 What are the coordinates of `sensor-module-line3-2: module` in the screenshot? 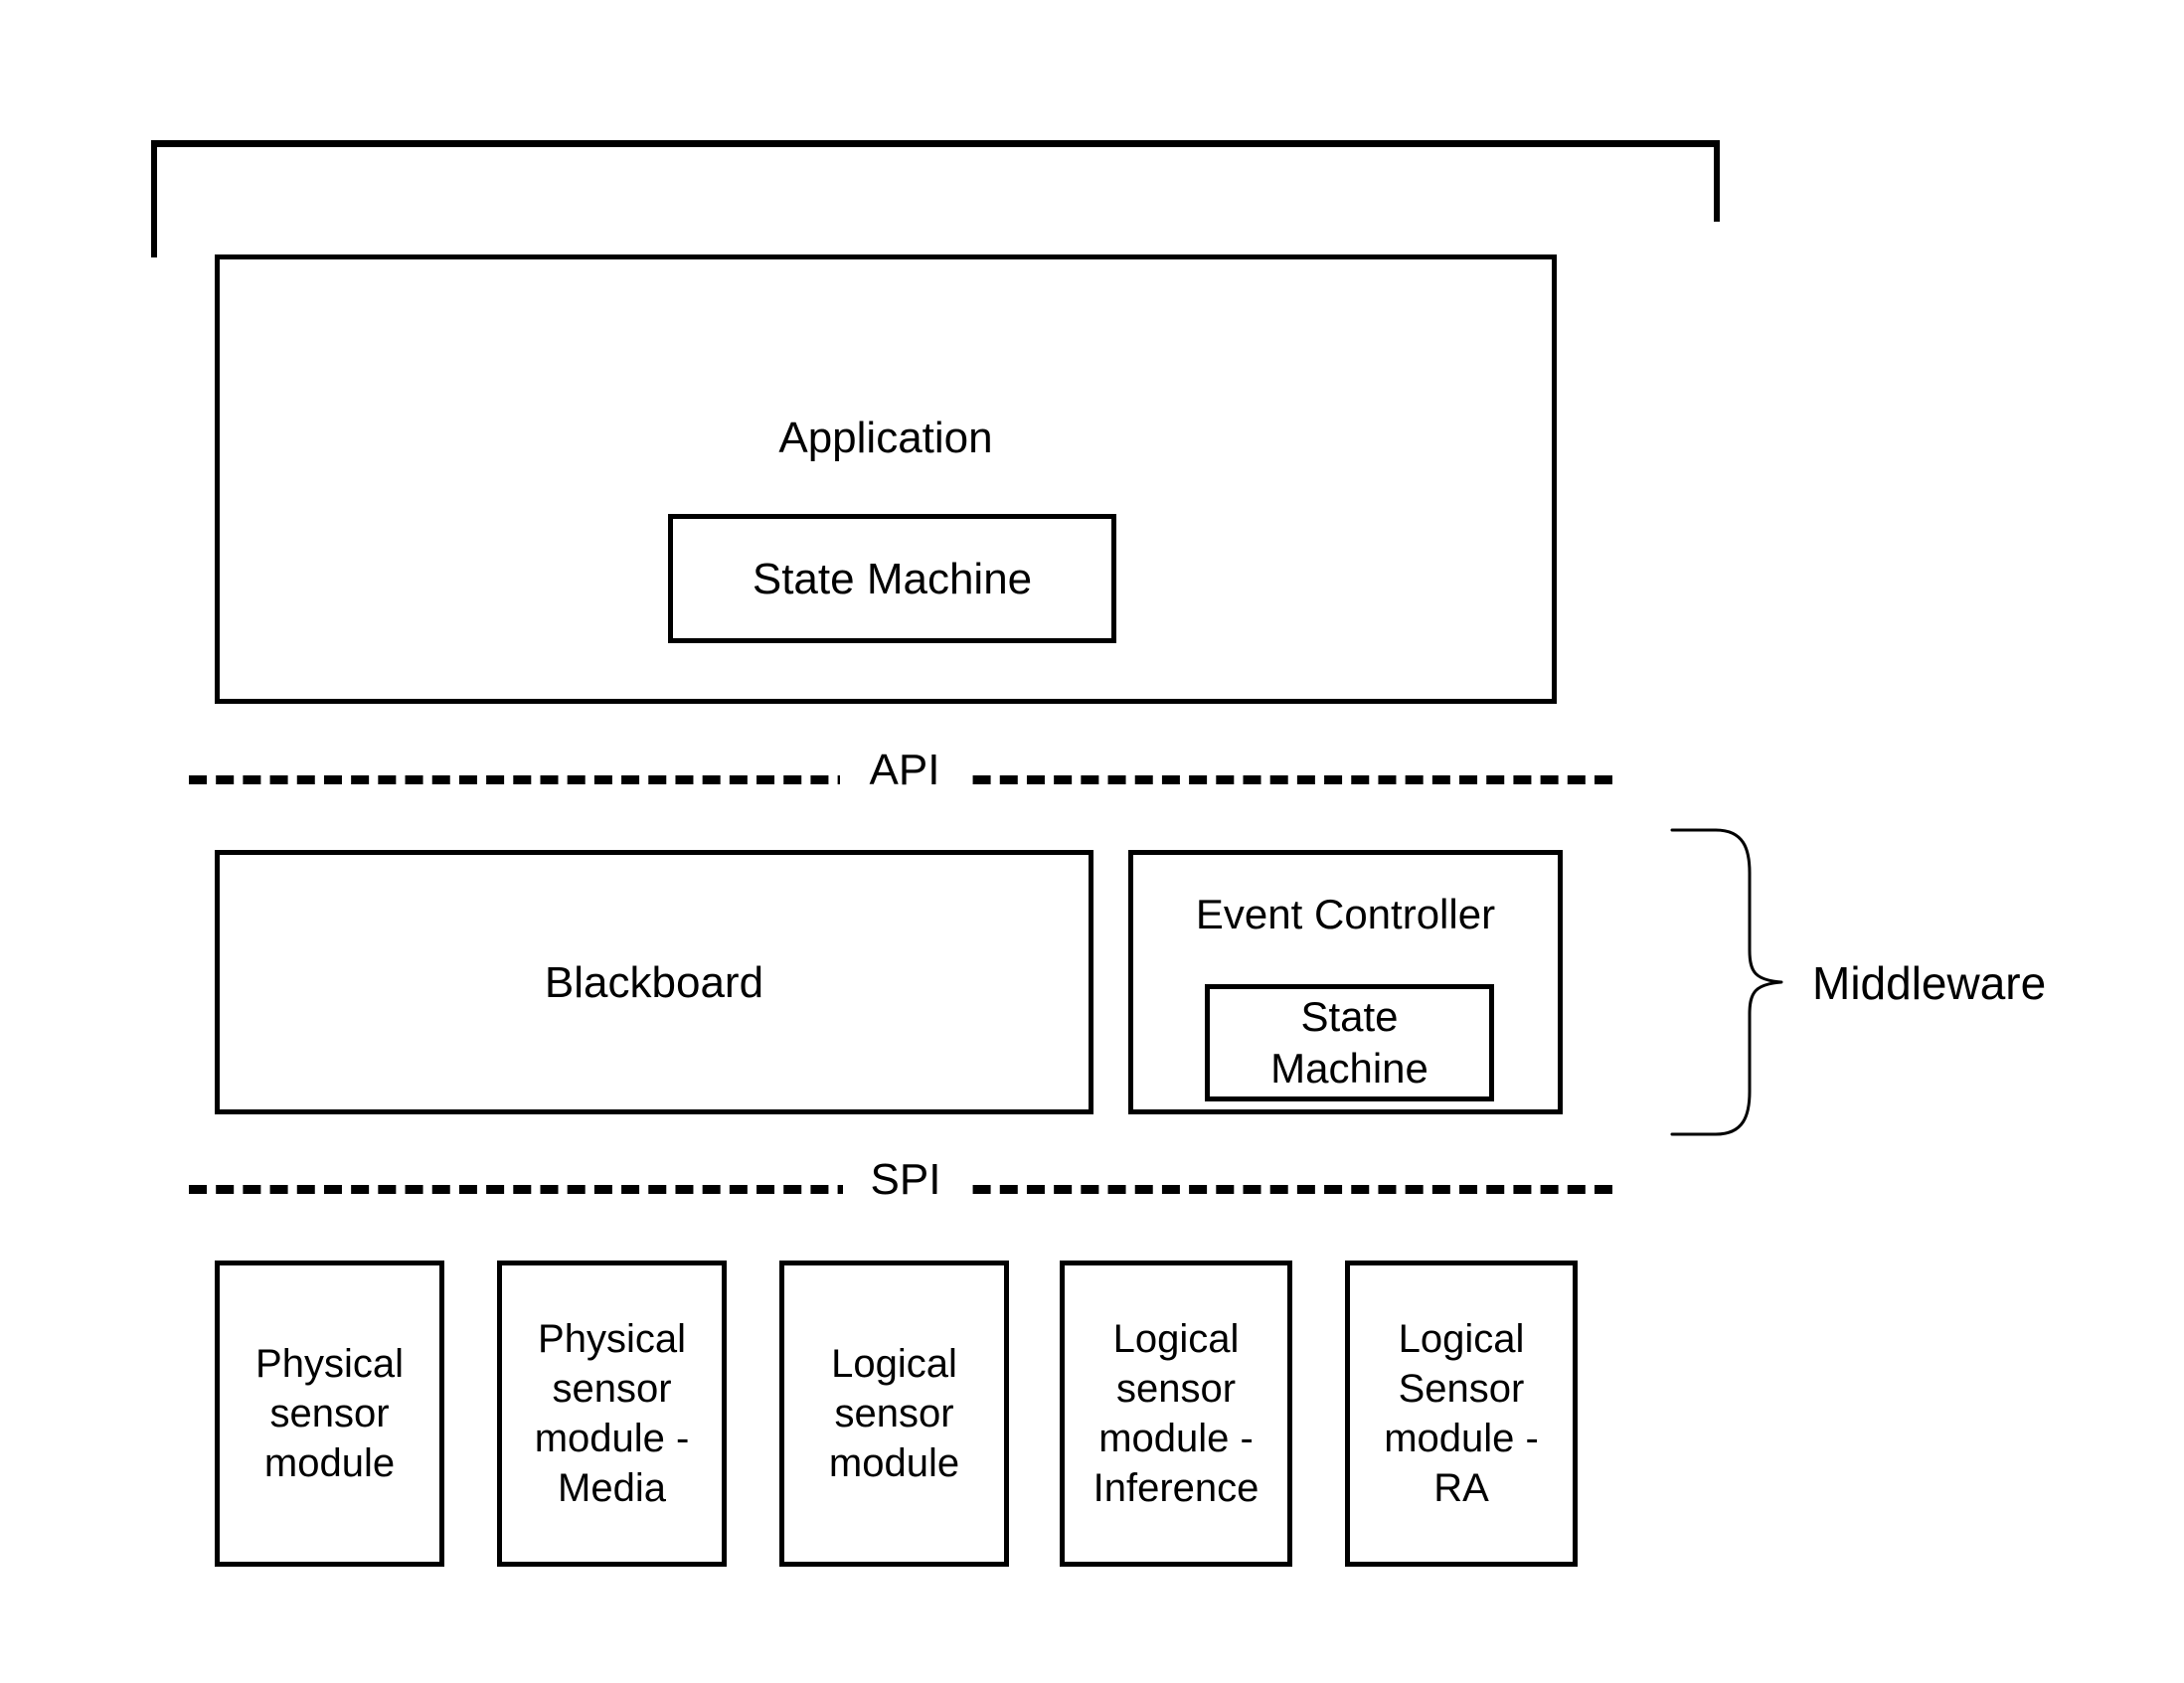 It's located at (894, 1463).